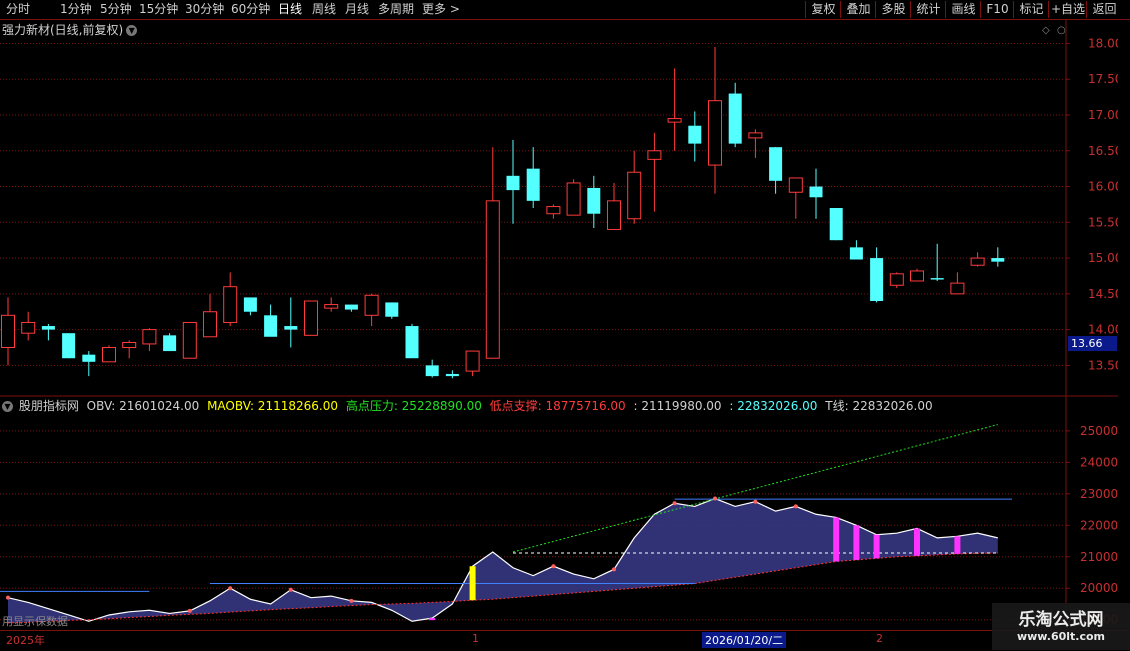 This screenshot has height=651, width=1130. I want to click on btn-biaoji: 标记, so click(1031, 9).